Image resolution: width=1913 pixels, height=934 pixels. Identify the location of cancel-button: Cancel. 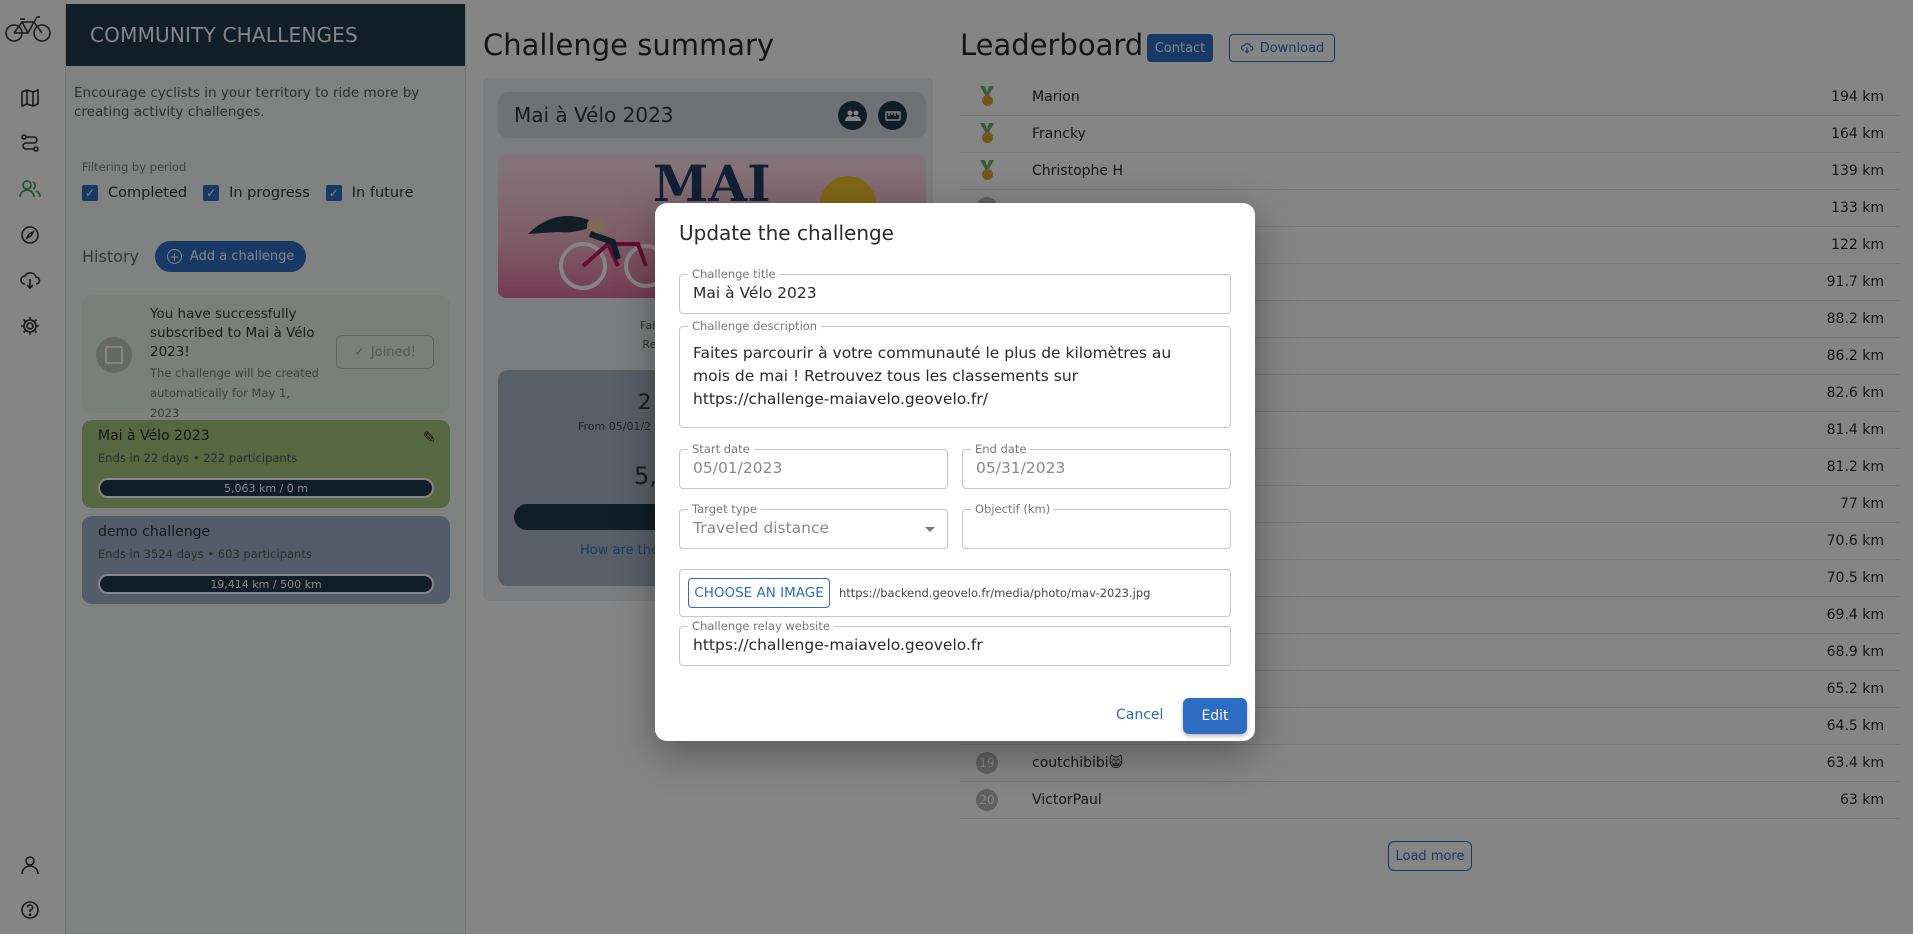
(1139, 715).